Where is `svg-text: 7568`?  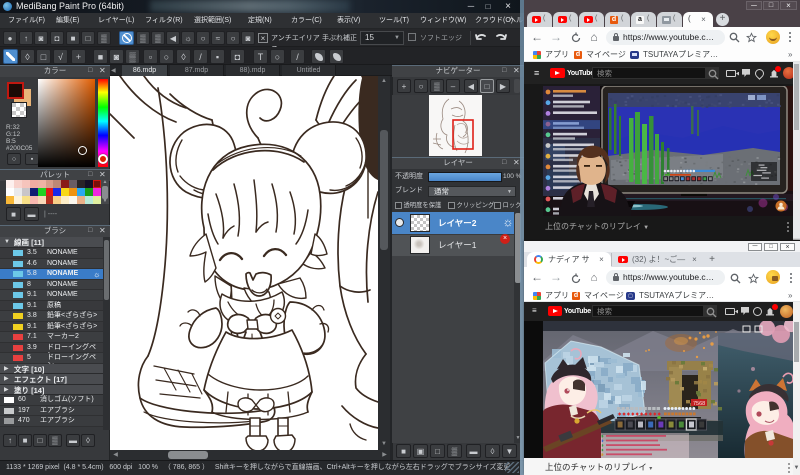
svg-text: 7568 is located at coordinates (699, 404).